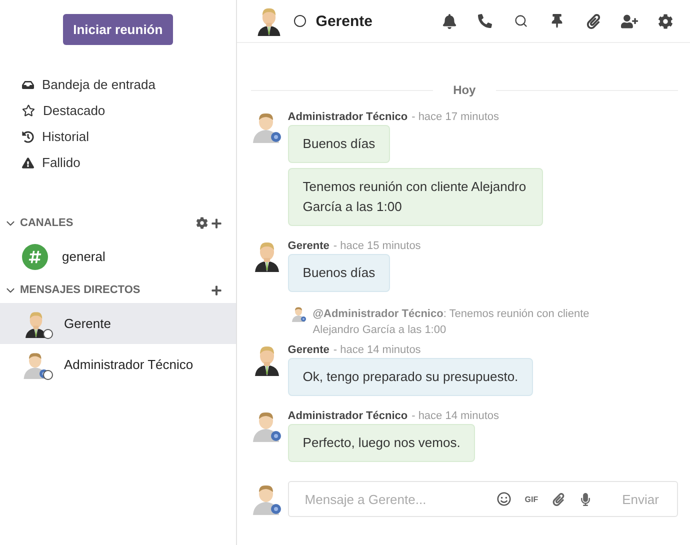 The width and height of the screenshot is (690, 545). I want to click on channel-item: general, so click(118, 256).